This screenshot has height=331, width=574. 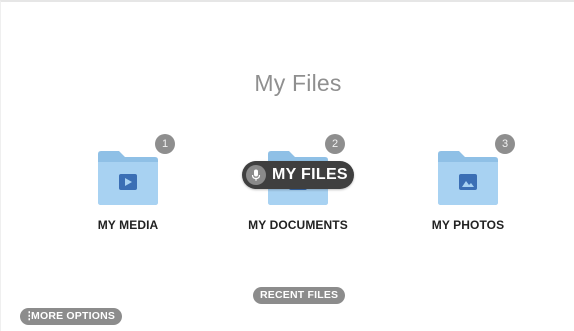 I want to click on vertical-dots-icon: ⋮, so click(x=29, y=316).